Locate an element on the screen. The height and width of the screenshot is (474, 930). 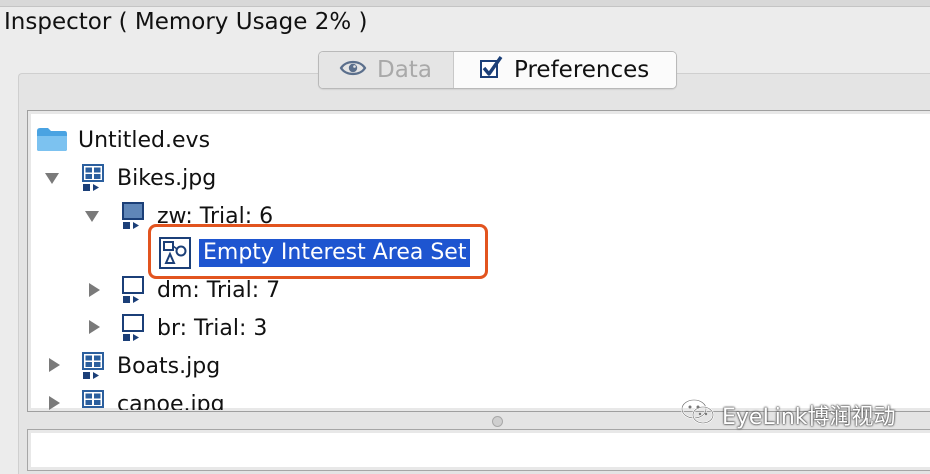
tab-data: Data is located at coordinates (386, 70).